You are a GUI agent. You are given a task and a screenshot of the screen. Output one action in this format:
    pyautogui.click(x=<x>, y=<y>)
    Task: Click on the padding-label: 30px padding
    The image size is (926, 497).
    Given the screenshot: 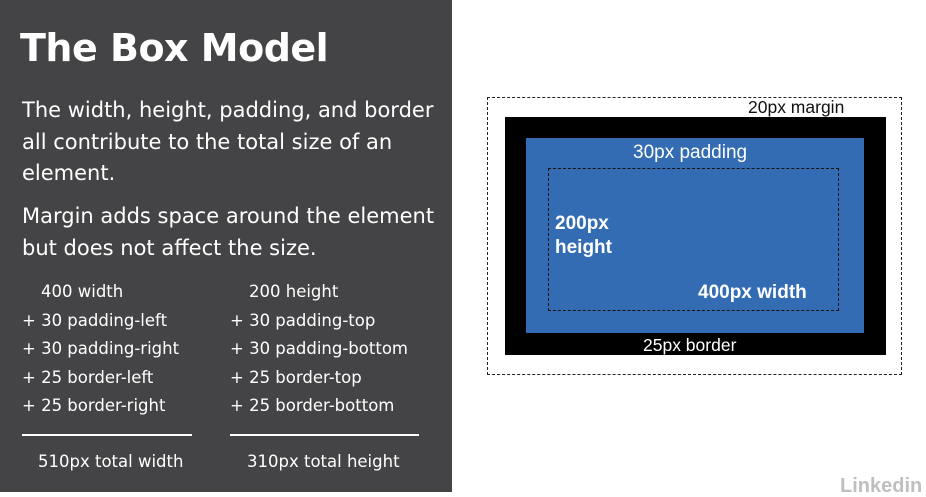 What is the action you would take?
    pyautogui.click(x=690, y=152)
    